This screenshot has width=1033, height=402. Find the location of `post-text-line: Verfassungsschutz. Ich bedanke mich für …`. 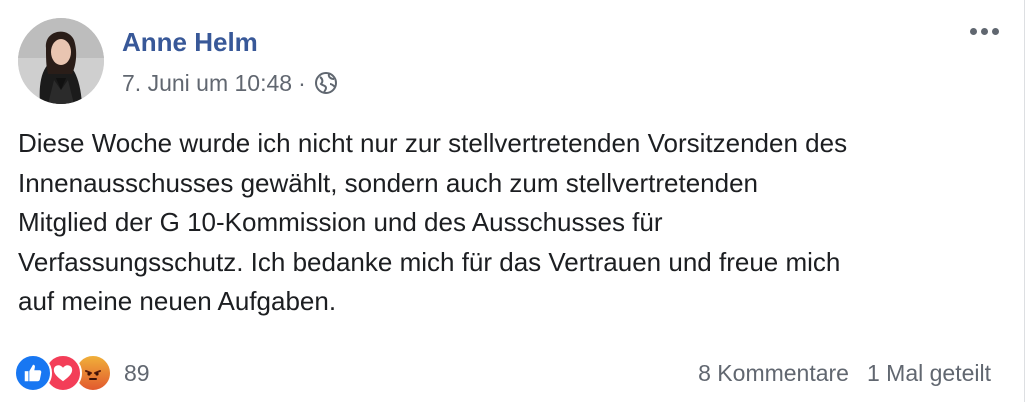

post-text-line: Verfassungsschutz. Ich bedanke mich für … is located at coordinates (429, 261).